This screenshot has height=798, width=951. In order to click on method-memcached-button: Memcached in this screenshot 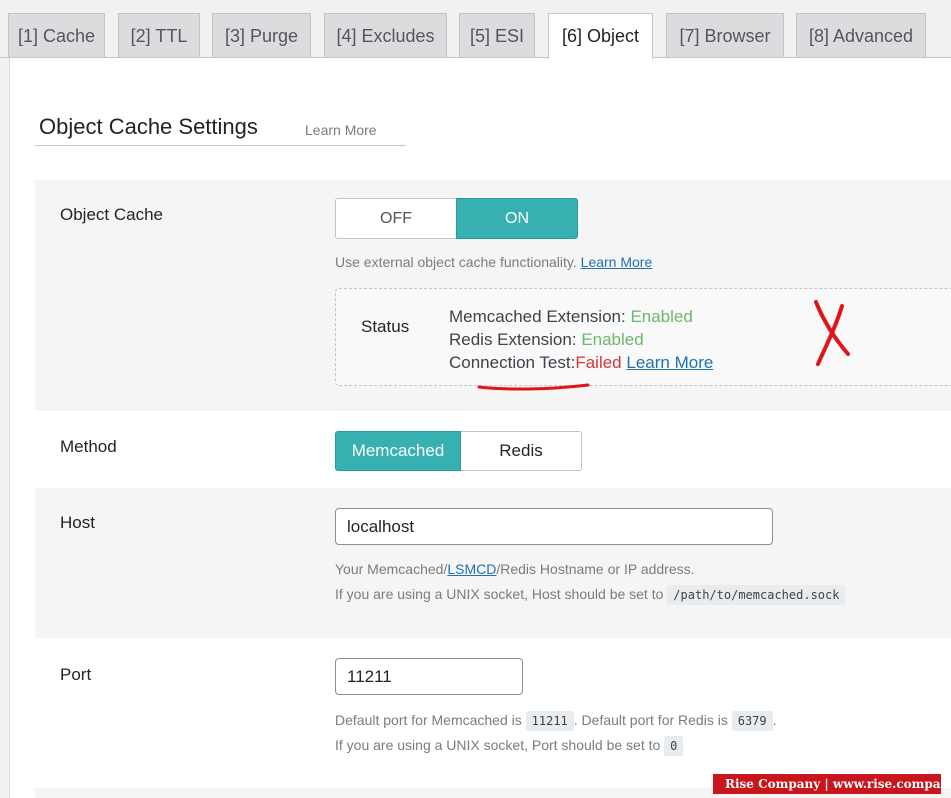, I will do `click(398, 451)`.